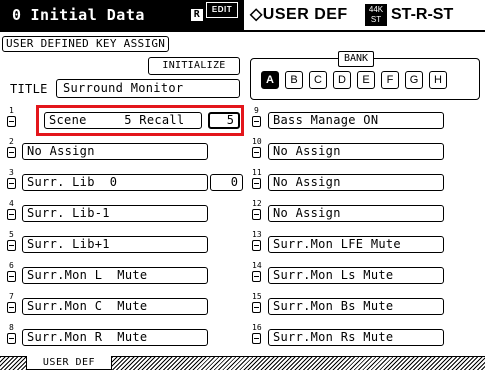  Describe the element at coordinates (356, 275) in the screenshot. I see `key-14-assign: Surr.Mon Ls Mute` at that location.